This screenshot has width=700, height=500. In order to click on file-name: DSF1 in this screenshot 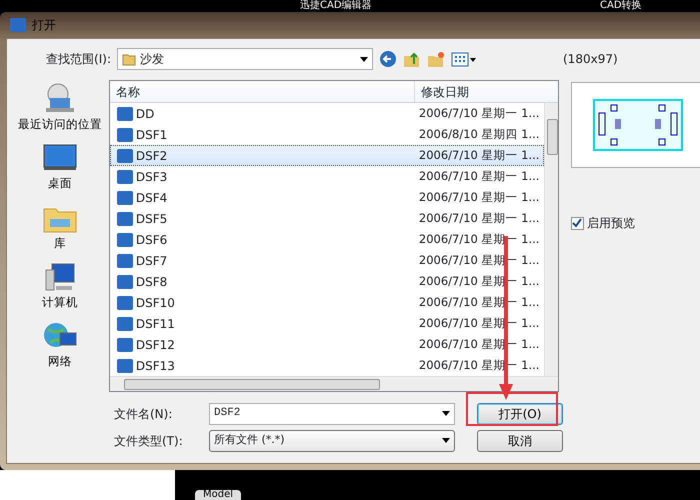, I will do `click(152, 135)`.